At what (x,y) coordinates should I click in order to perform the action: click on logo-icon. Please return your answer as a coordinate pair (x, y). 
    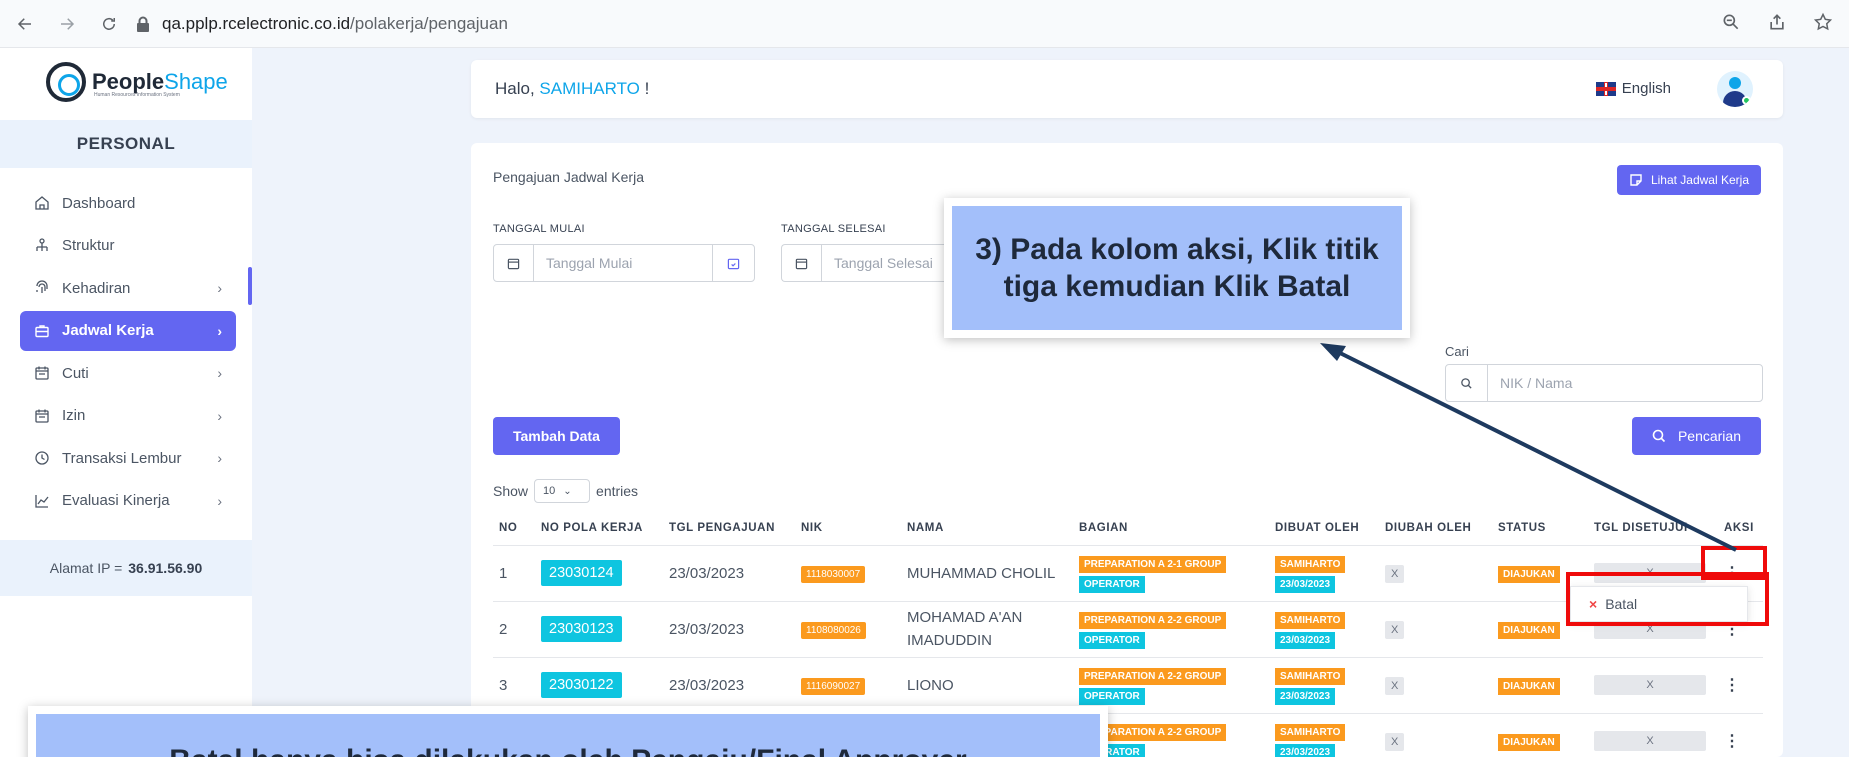
    Looking at the image, I should click on (66, 82).